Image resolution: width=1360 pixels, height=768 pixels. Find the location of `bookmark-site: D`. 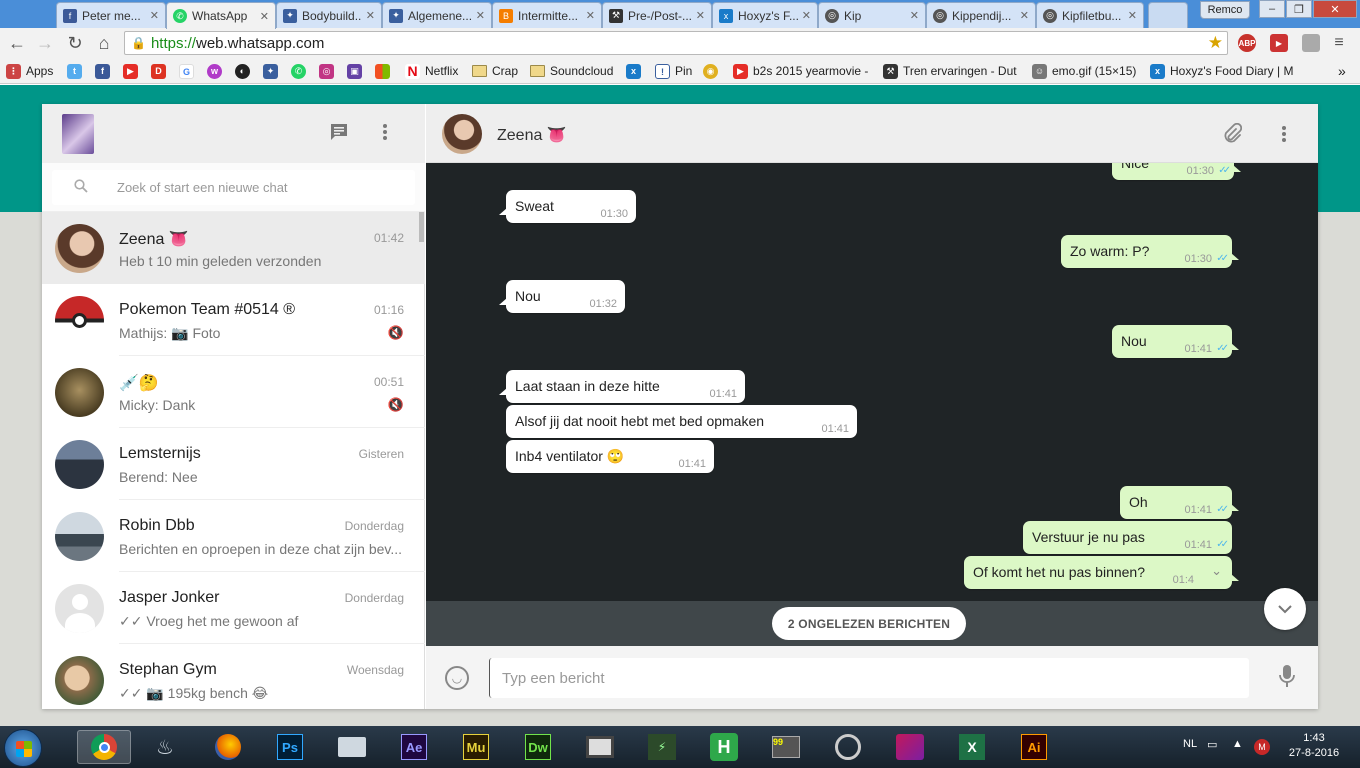

bookmark-site: D is located at coordinates (161, 71).